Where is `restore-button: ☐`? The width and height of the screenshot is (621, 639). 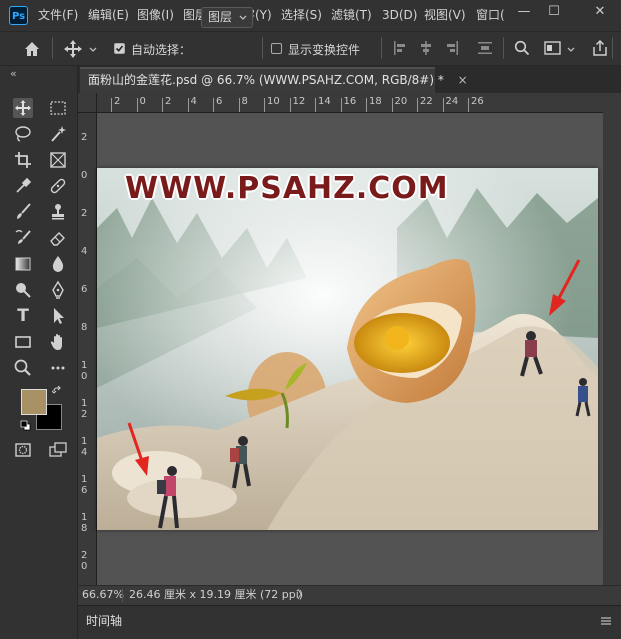 restore-button: ☐ is located at coordinates (554, 12).